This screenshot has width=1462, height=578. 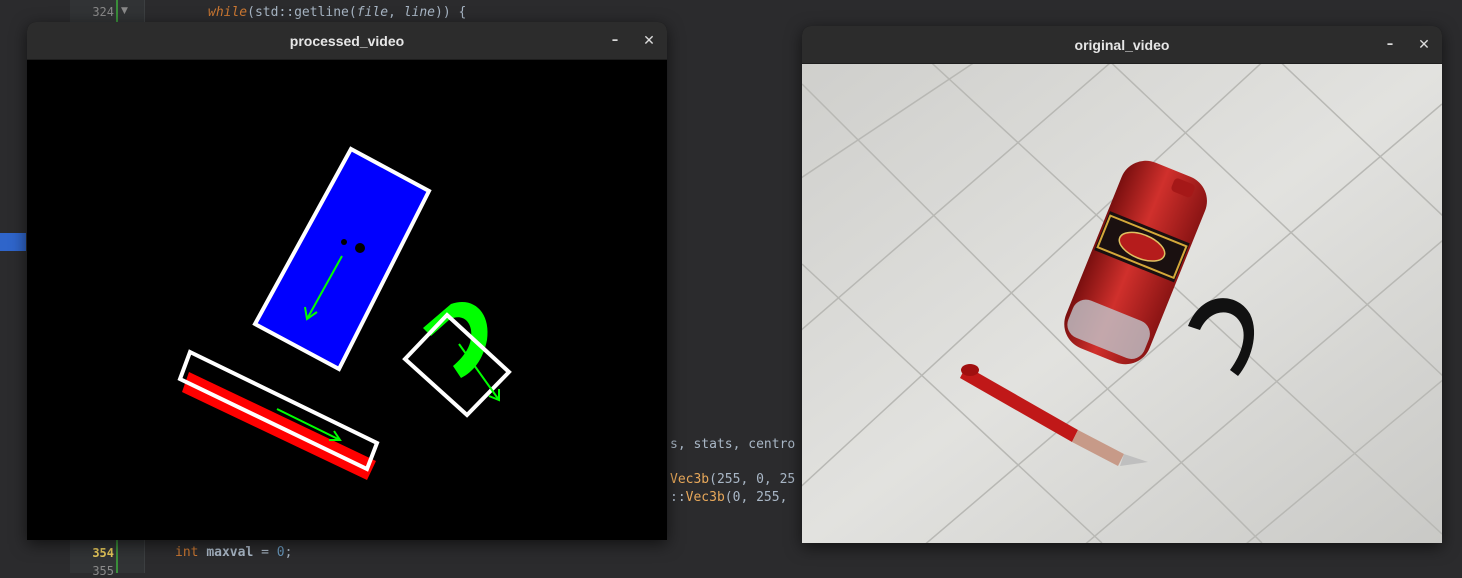 I want to click on line-number: 324, so click(x=103, y=12).